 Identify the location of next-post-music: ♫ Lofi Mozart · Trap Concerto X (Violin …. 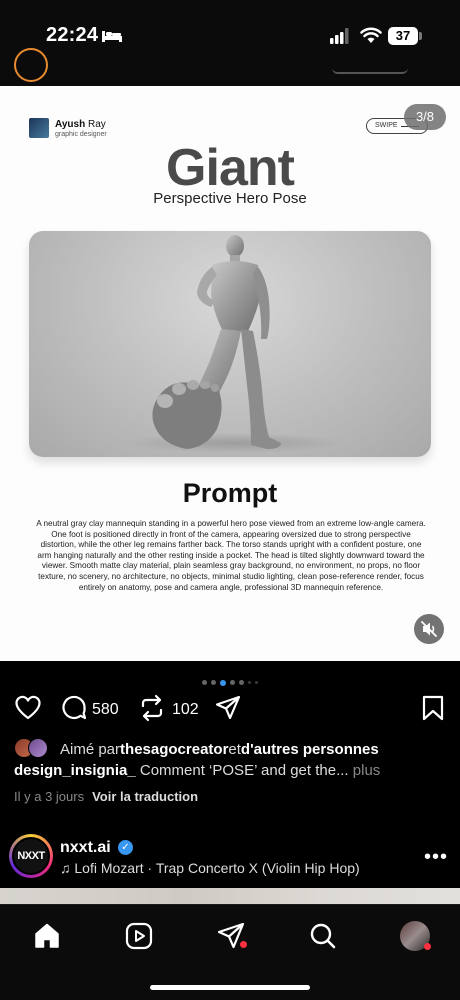
(210, 868).